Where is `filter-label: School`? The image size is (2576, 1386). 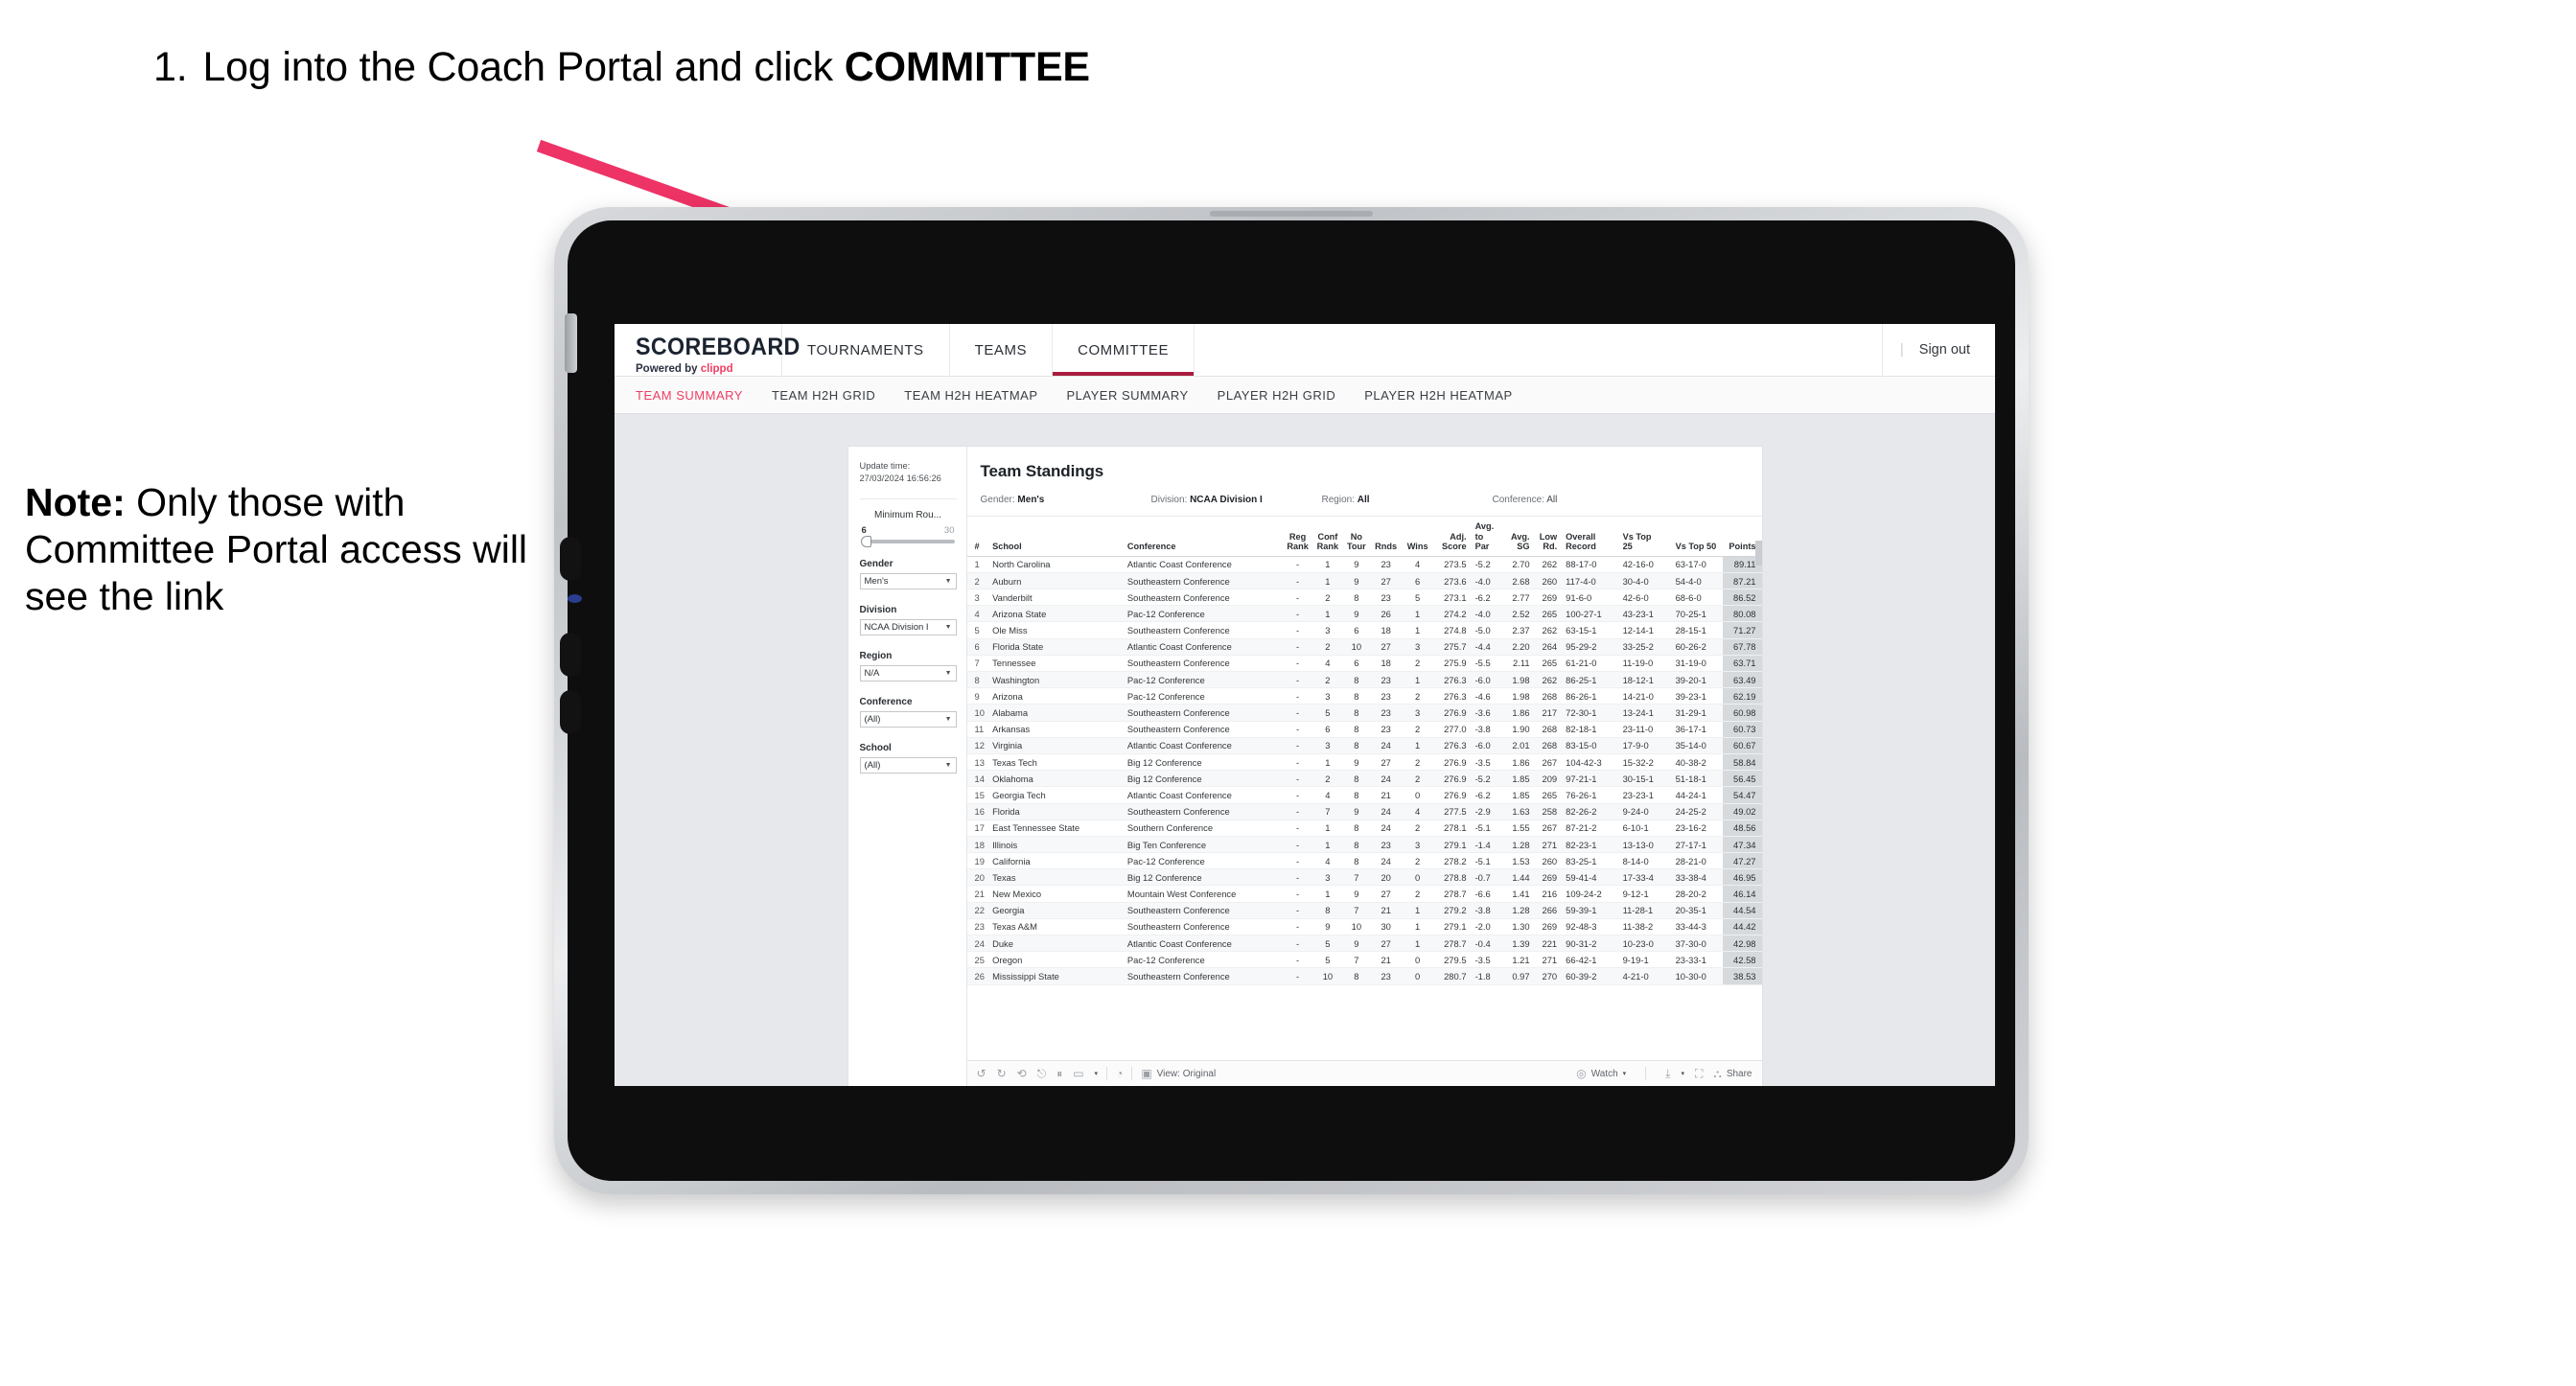
filter-label: School is located at coordinates (875, 748).